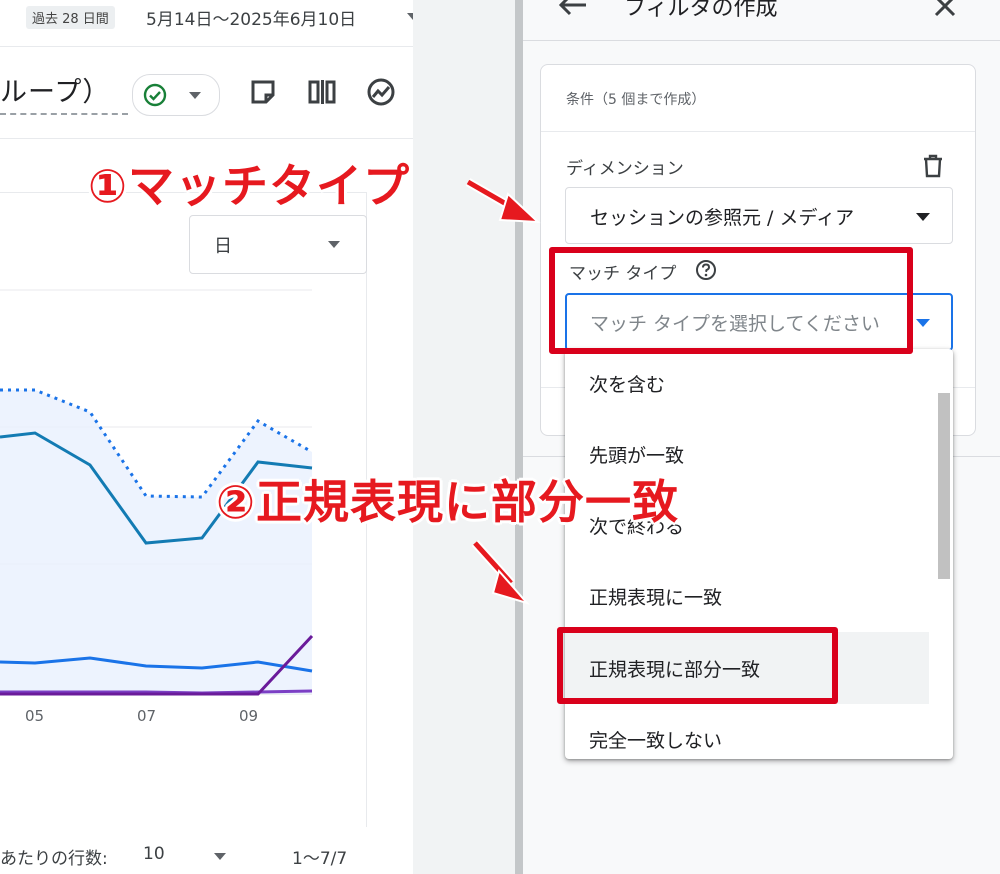  I want to click on option-regex-full-match: 正規表現に一致, so click(750, 596).